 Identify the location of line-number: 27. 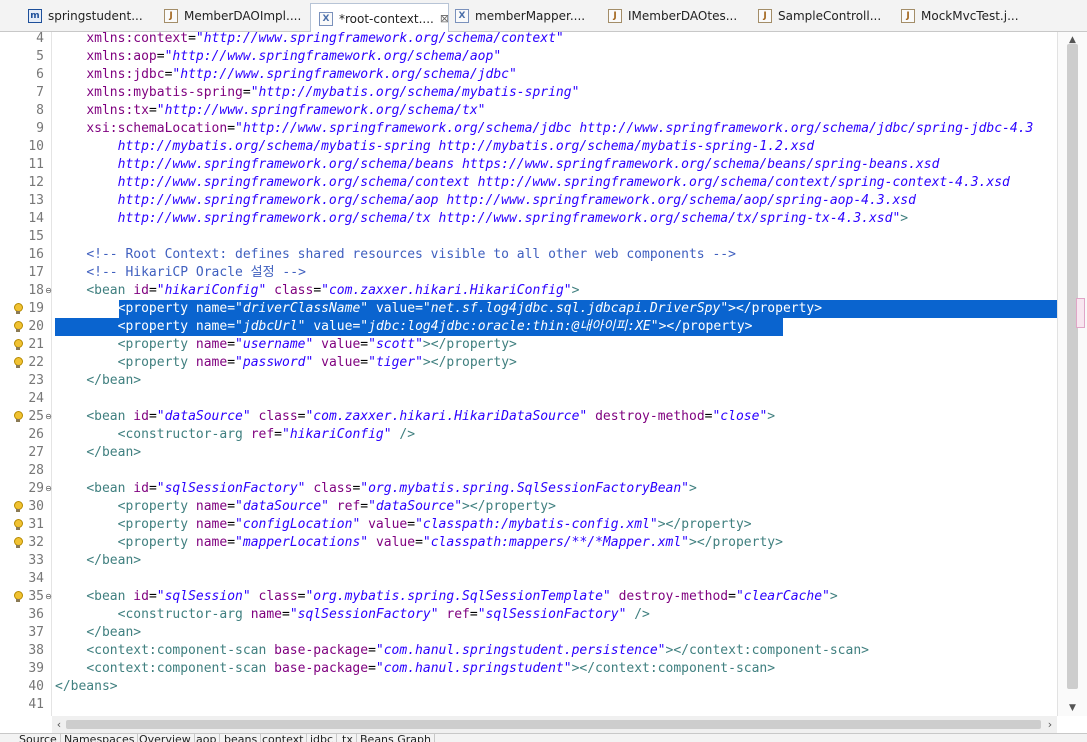
(36, 452).